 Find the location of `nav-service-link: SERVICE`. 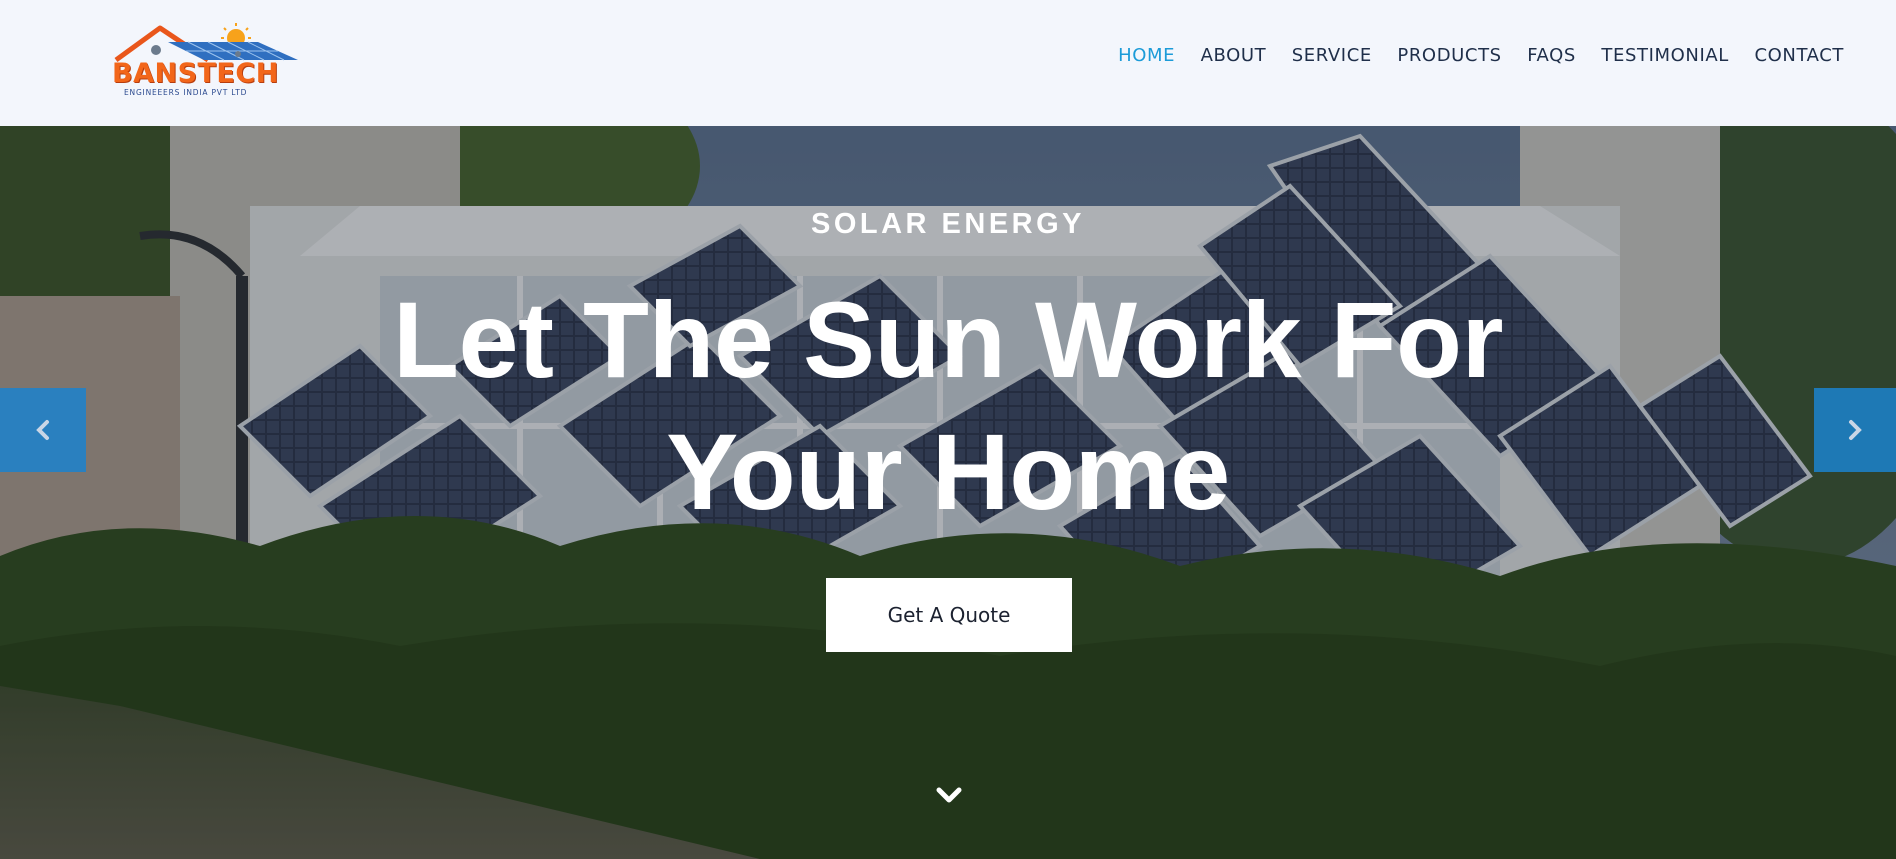

nav-service-link: SERVICE is located at coordinates (1332, 56).